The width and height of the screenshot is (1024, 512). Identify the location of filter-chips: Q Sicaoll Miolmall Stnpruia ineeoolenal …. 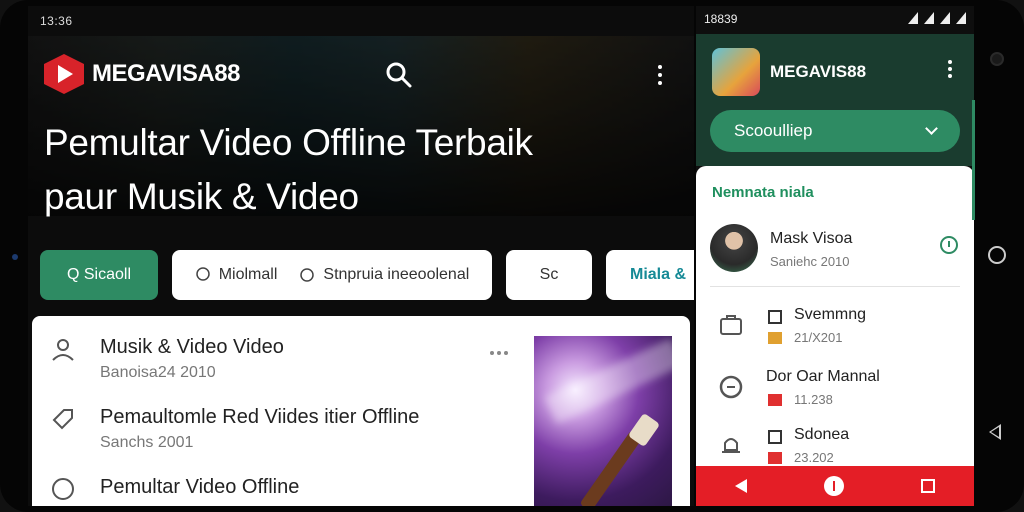
(367, 275).